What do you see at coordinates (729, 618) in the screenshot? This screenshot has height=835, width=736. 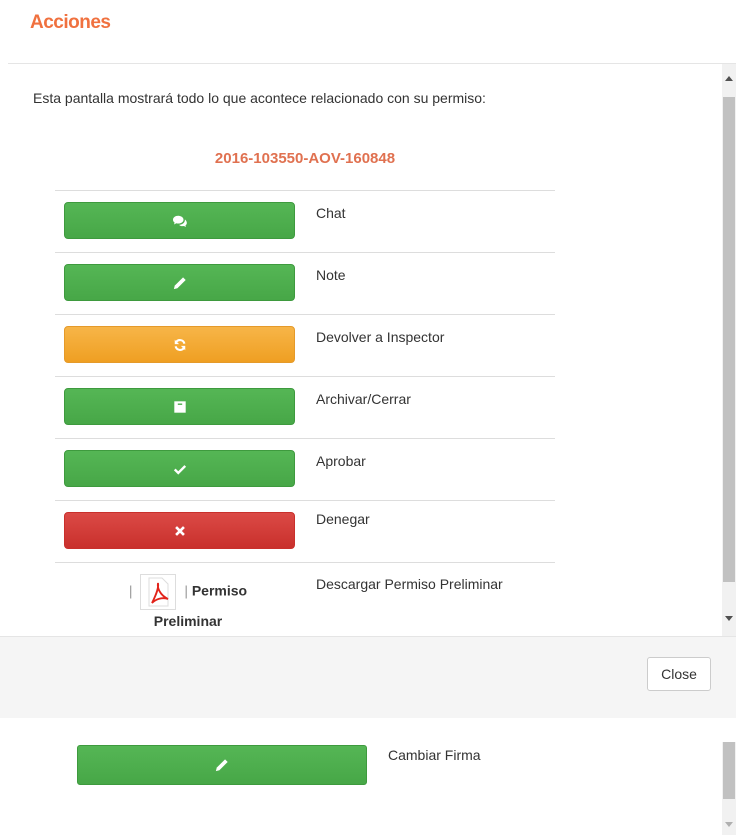 I see `scroll-down-arrow-icon` at bounding box center [729, 618].